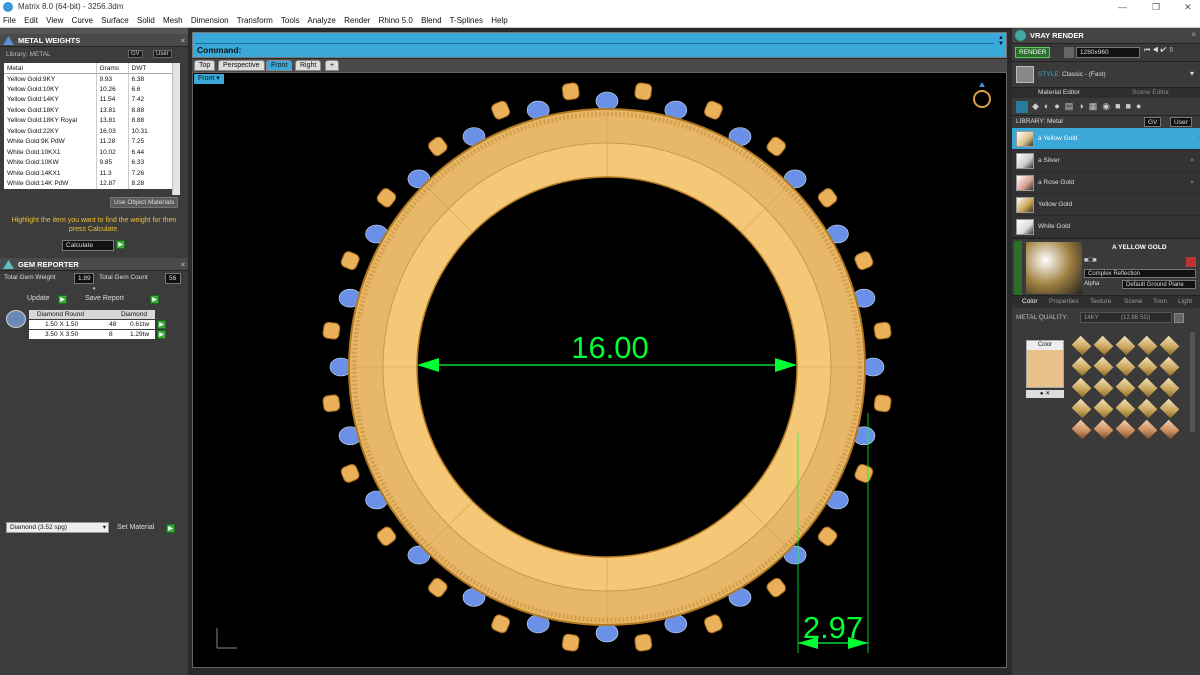  I want to click on render-controls-icon: ⏮ ◀ ✔ ▯, so click(1159, 51).